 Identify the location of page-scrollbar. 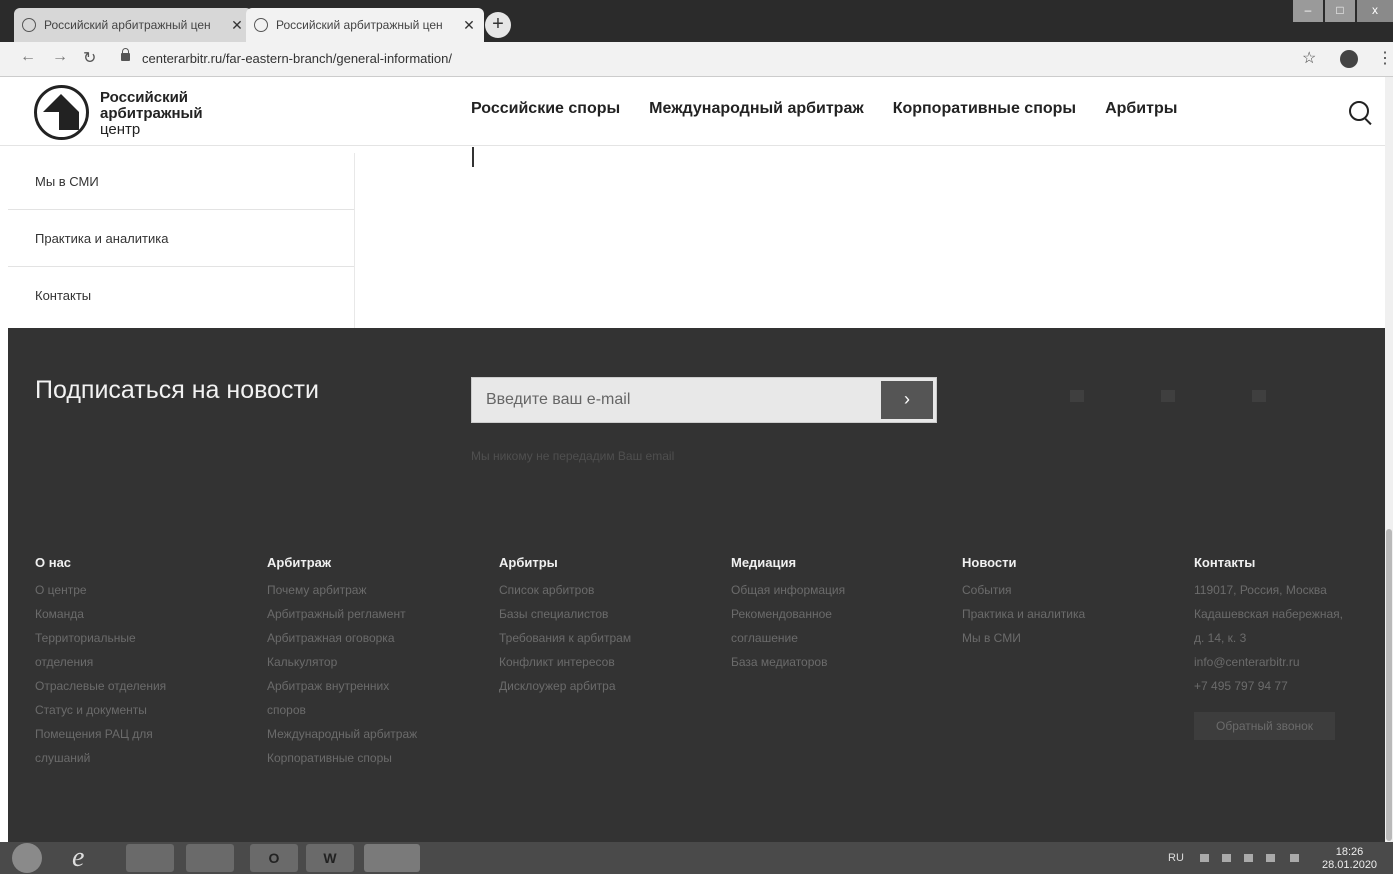
(1389, 459).